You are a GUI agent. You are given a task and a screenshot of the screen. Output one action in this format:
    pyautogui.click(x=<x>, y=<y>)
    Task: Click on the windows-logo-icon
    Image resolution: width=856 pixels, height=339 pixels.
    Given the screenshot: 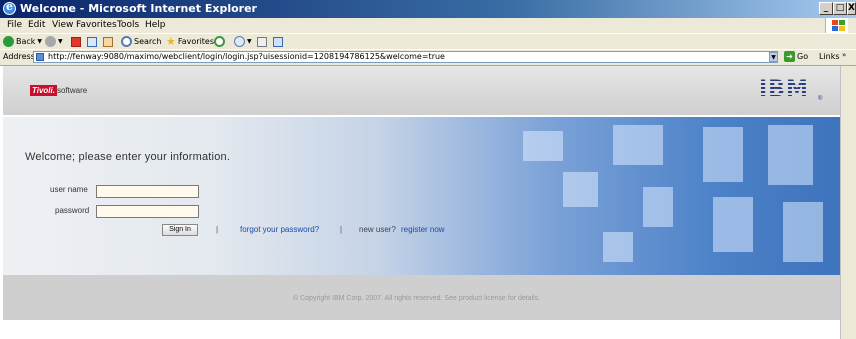 What is the action you would take?
    pyautogui.click(x=836, y=25)
    